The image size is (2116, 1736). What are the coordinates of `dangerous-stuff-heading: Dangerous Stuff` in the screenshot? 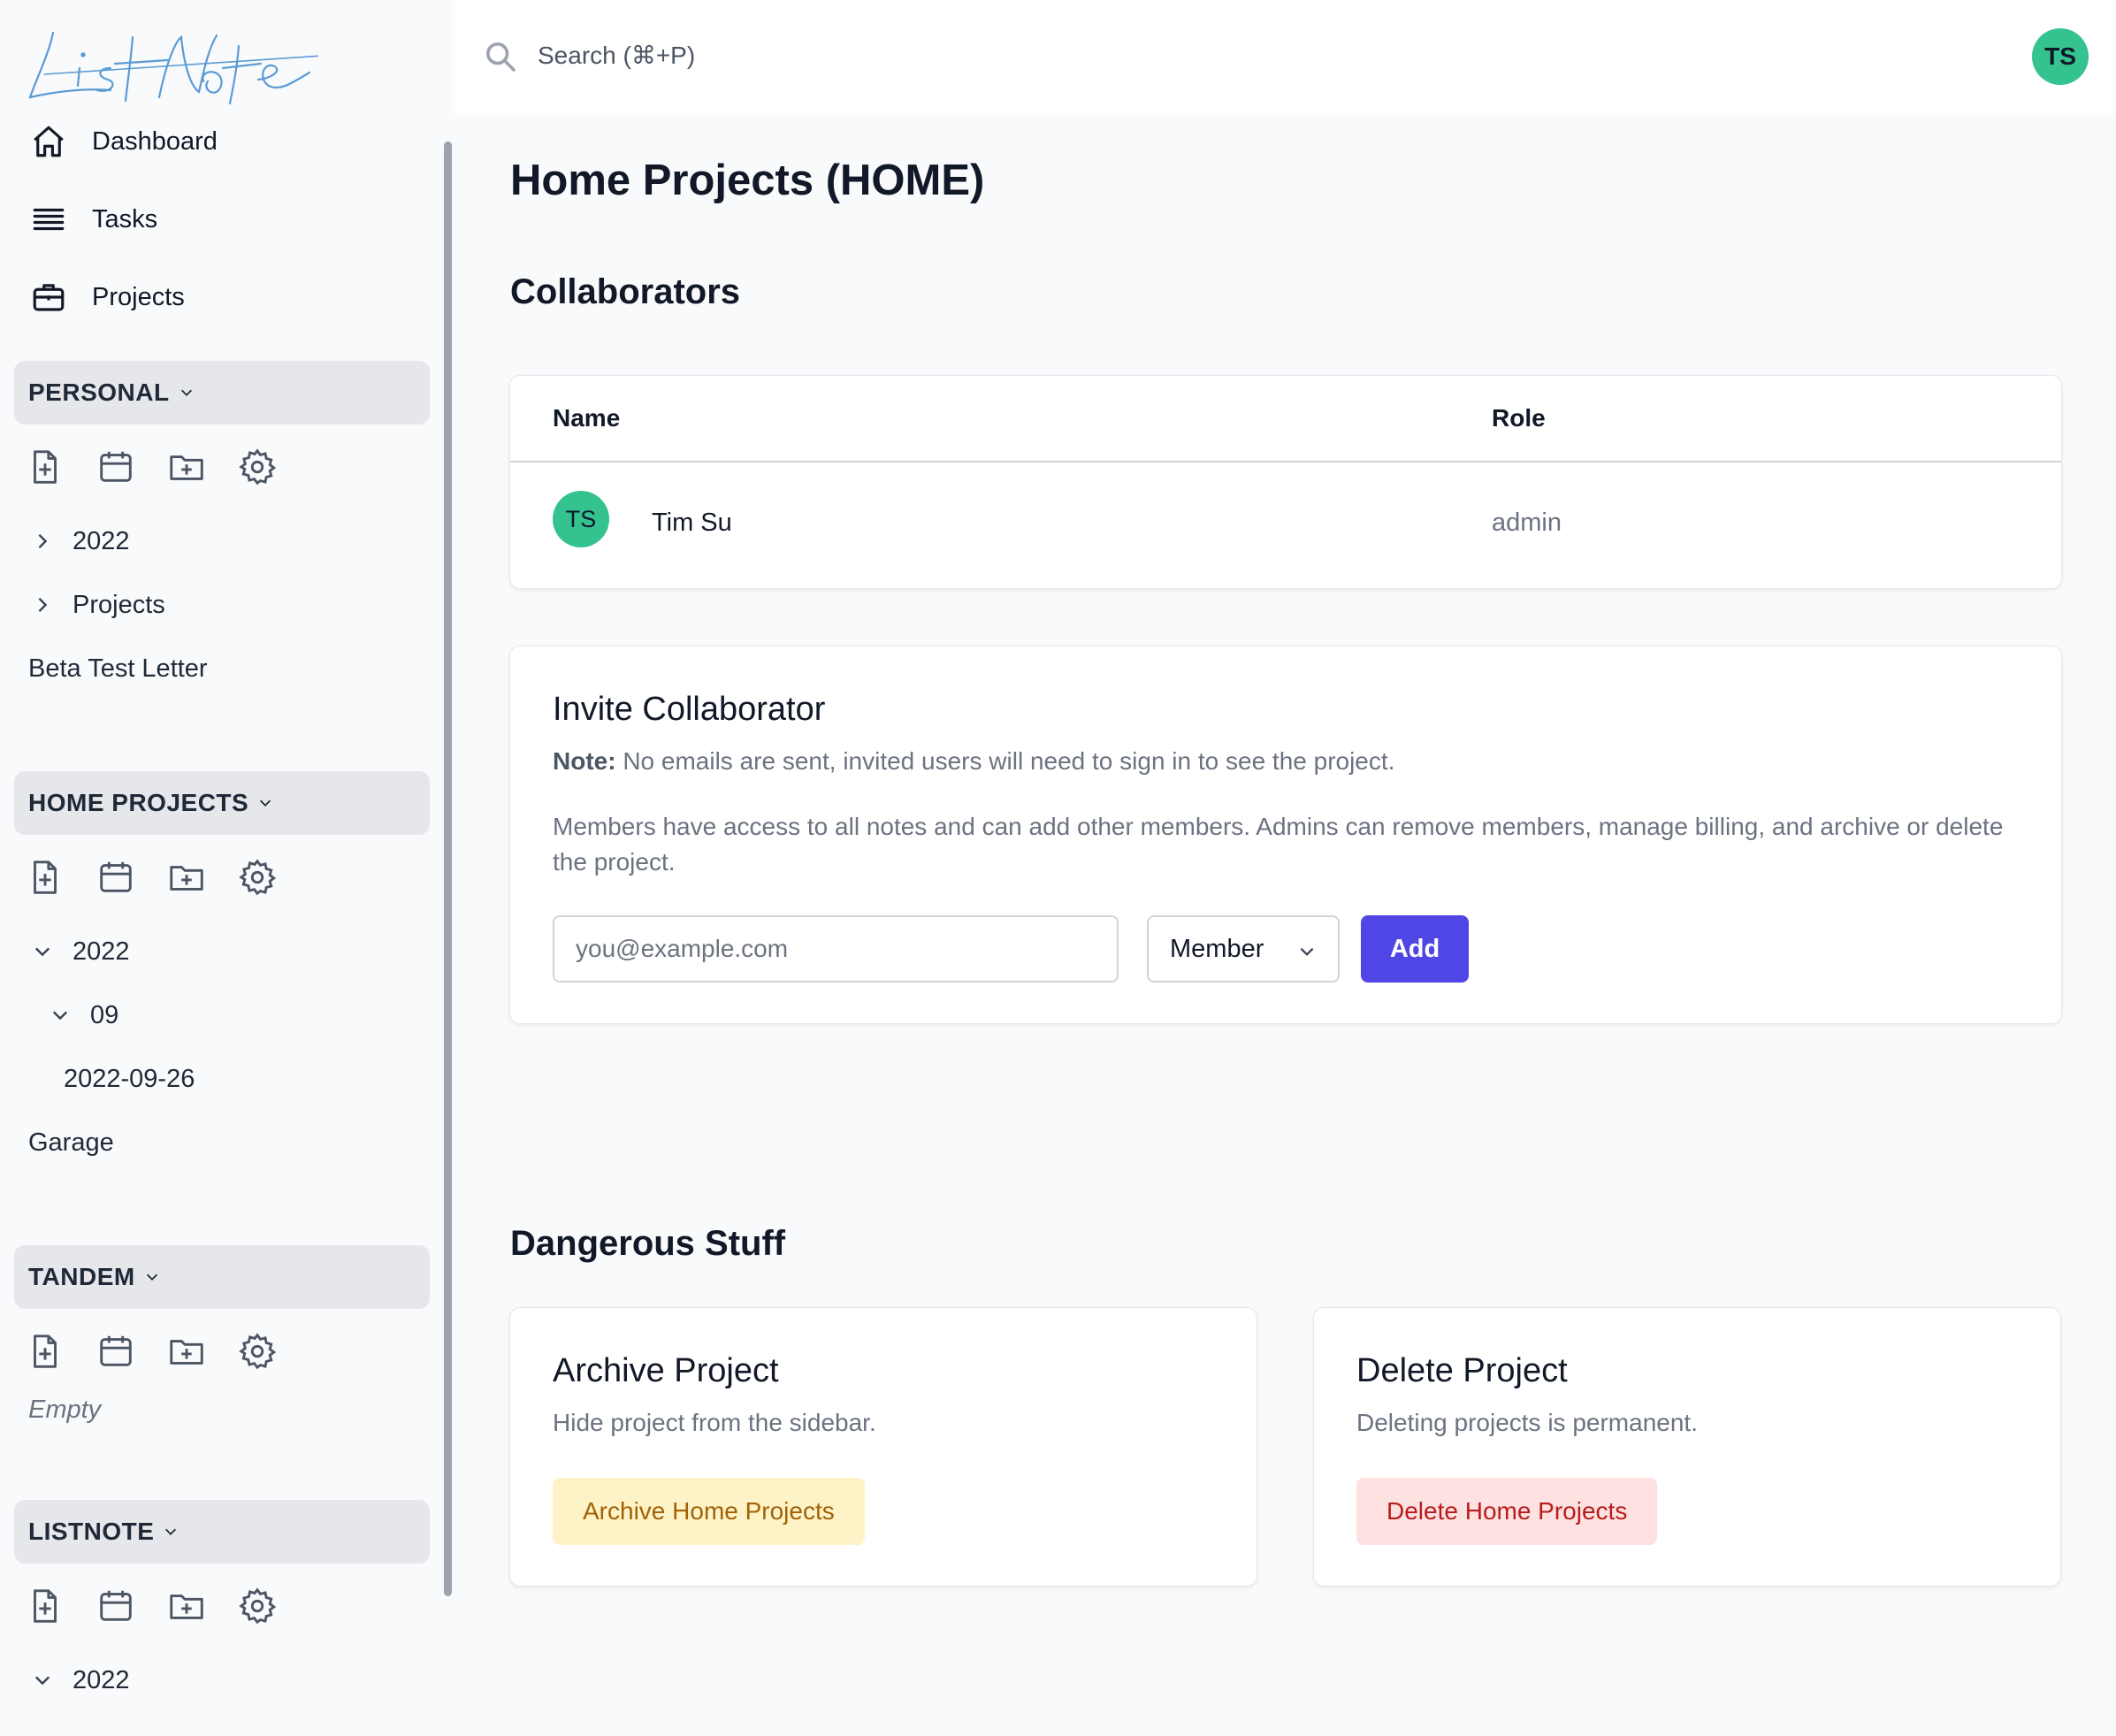 It's located at (648, 1243).